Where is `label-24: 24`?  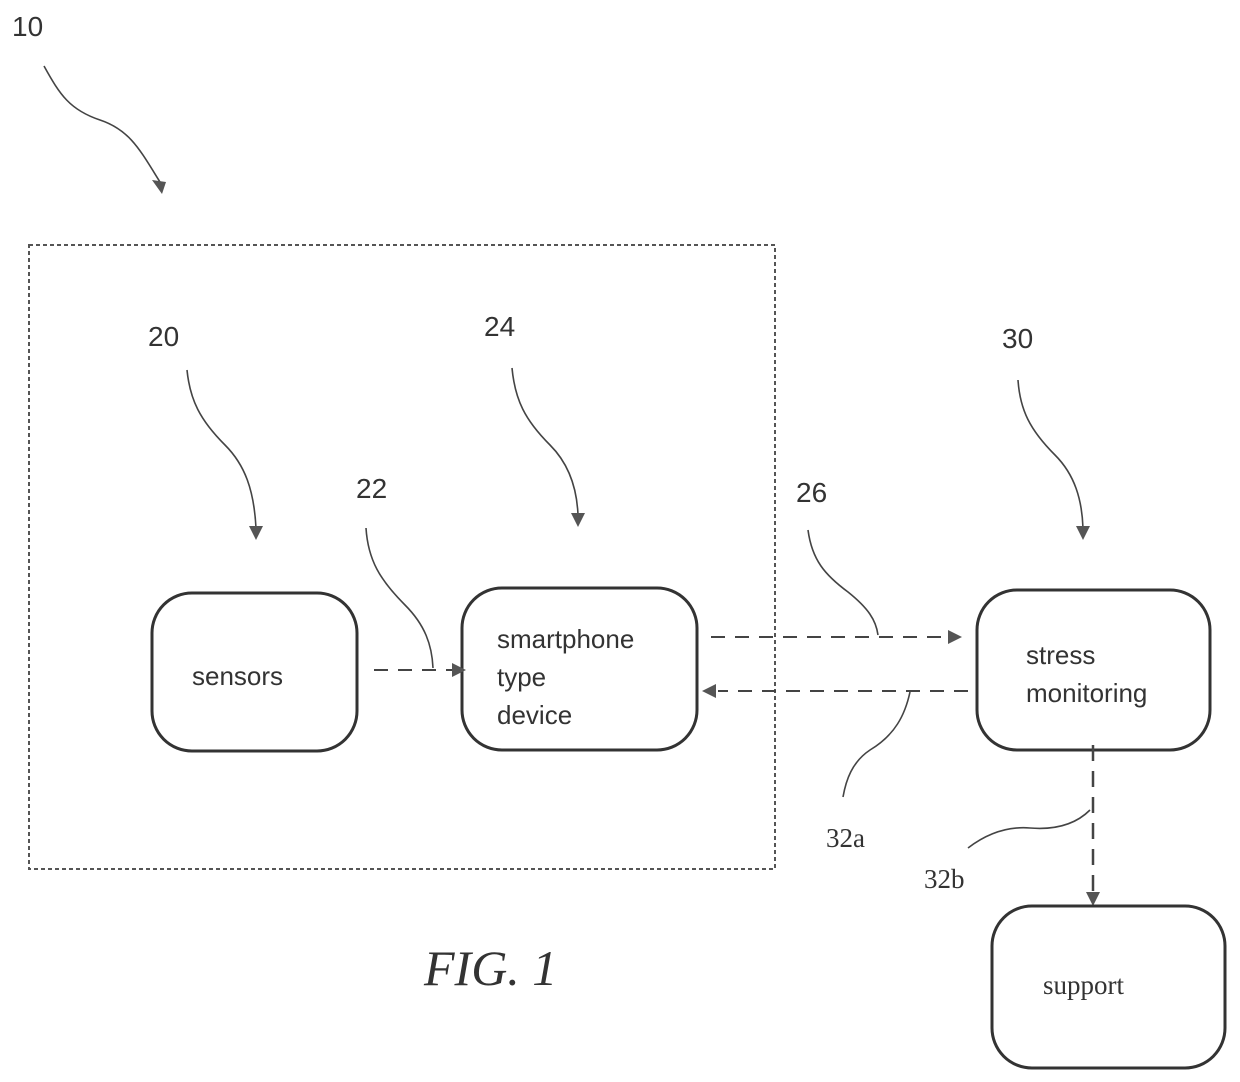
label-24: 24 is located at coordinates (499, 326).